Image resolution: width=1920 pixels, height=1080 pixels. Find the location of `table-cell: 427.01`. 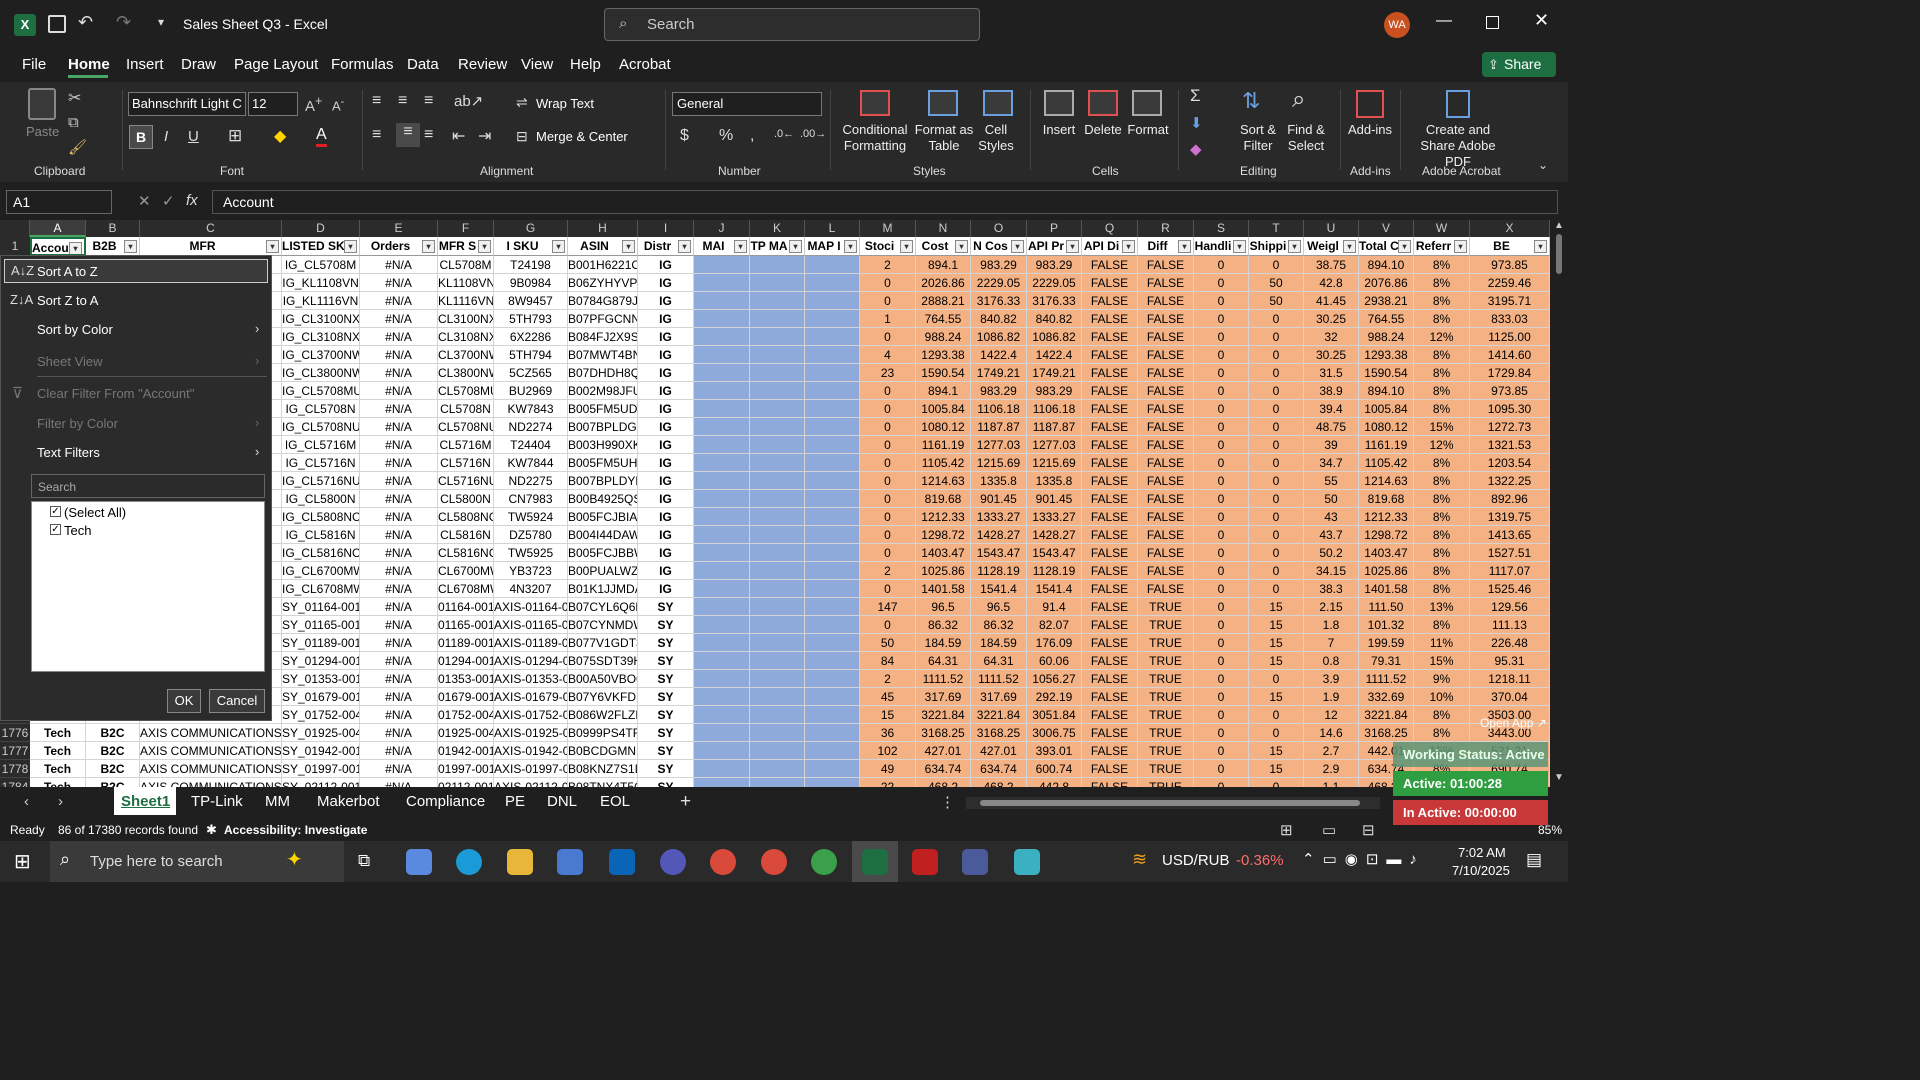

table-cell: 427.01 is located at coordinates (943, 751).